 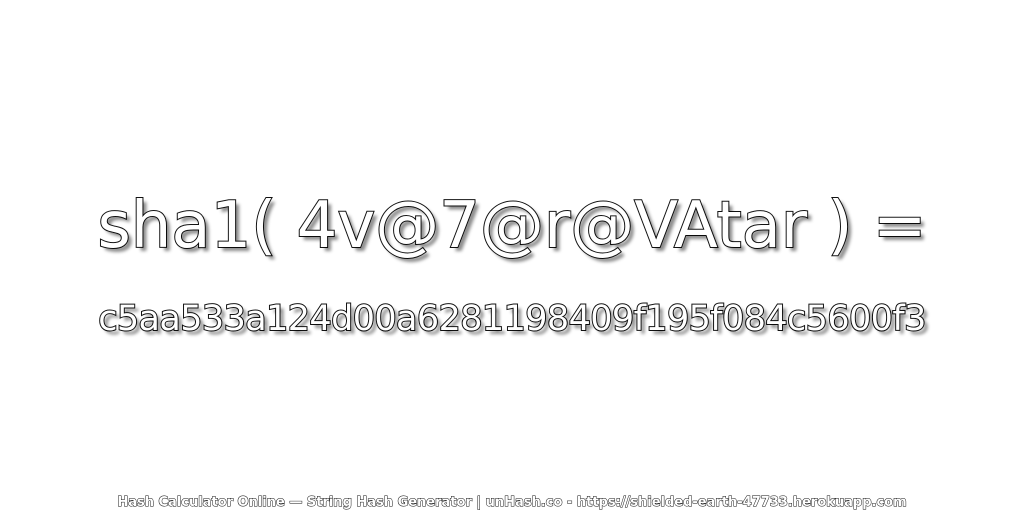 I want to click on hash-expression: sha1( 4v@7@r@VAtar ) =, so click(x=511, y=226).